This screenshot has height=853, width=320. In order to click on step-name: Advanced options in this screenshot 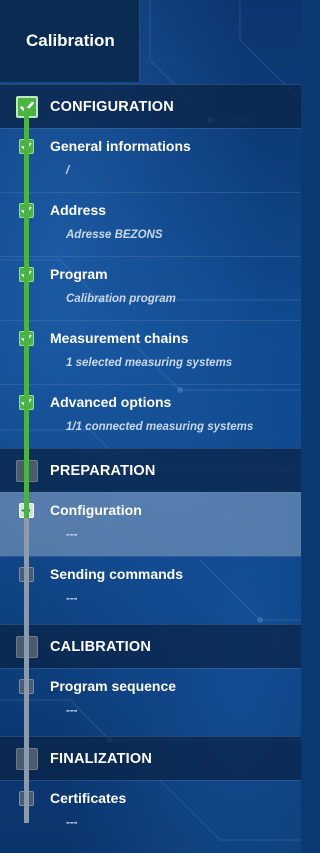, I will do `click(111, 402)`.